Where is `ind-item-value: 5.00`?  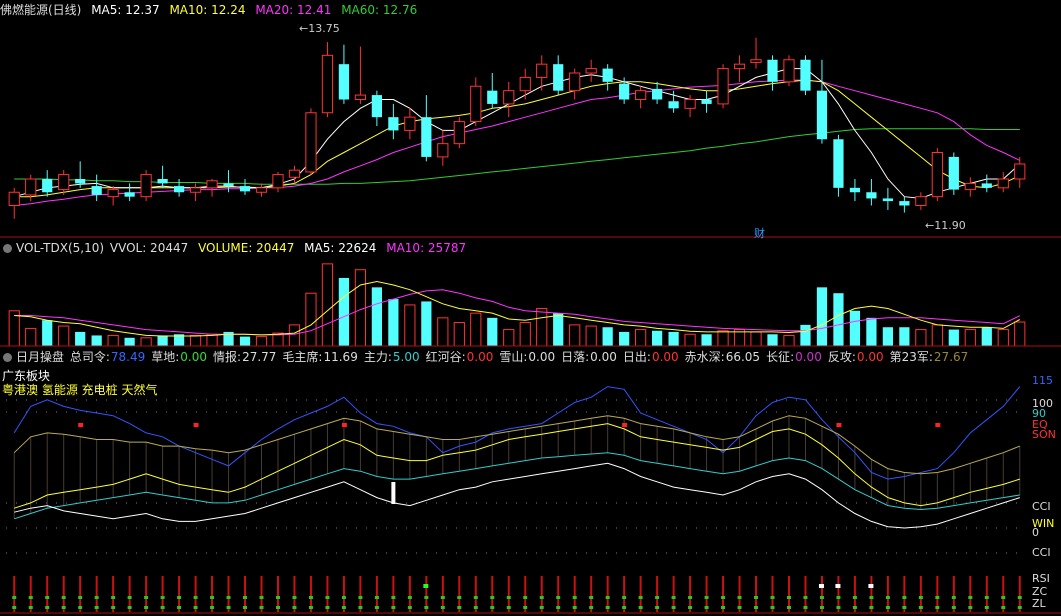
ind-item-value: 5.00 is located at coordinates (406, 357).